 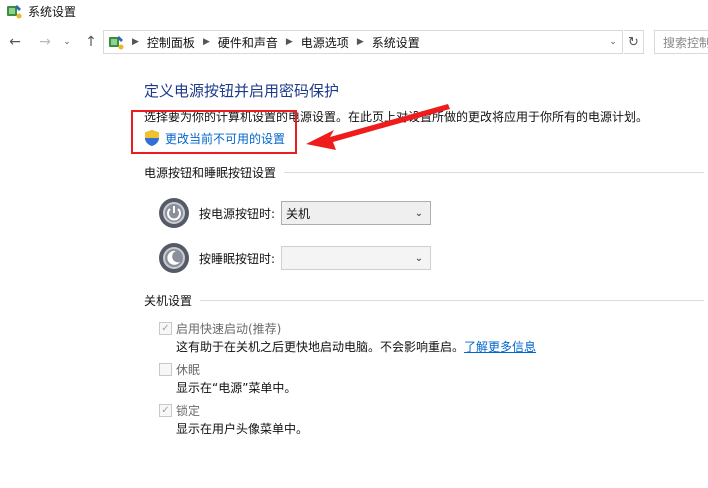 I want to click on annotation-highlight-box, so click(x=214, y=132).